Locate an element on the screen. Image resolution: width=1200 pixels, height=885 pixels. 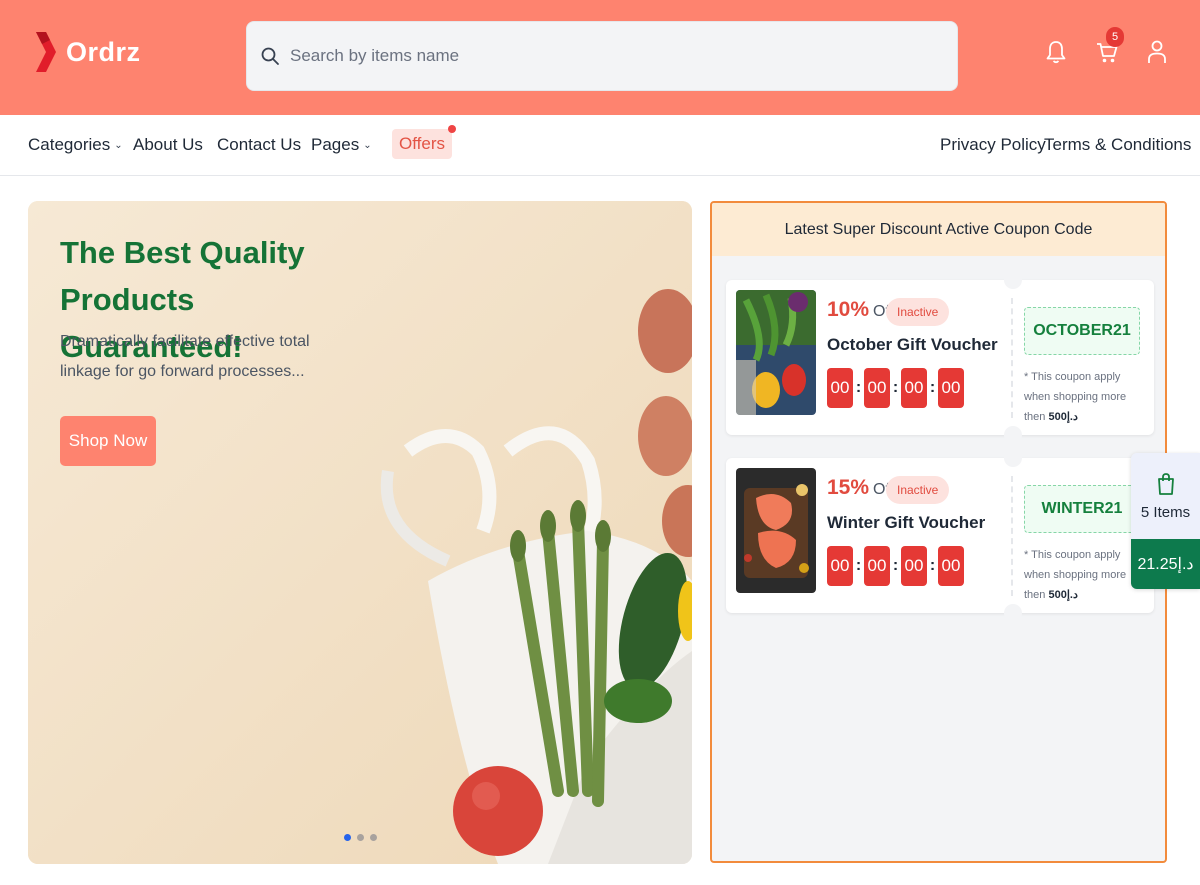
search-icon is located at coordinates (270, 56).